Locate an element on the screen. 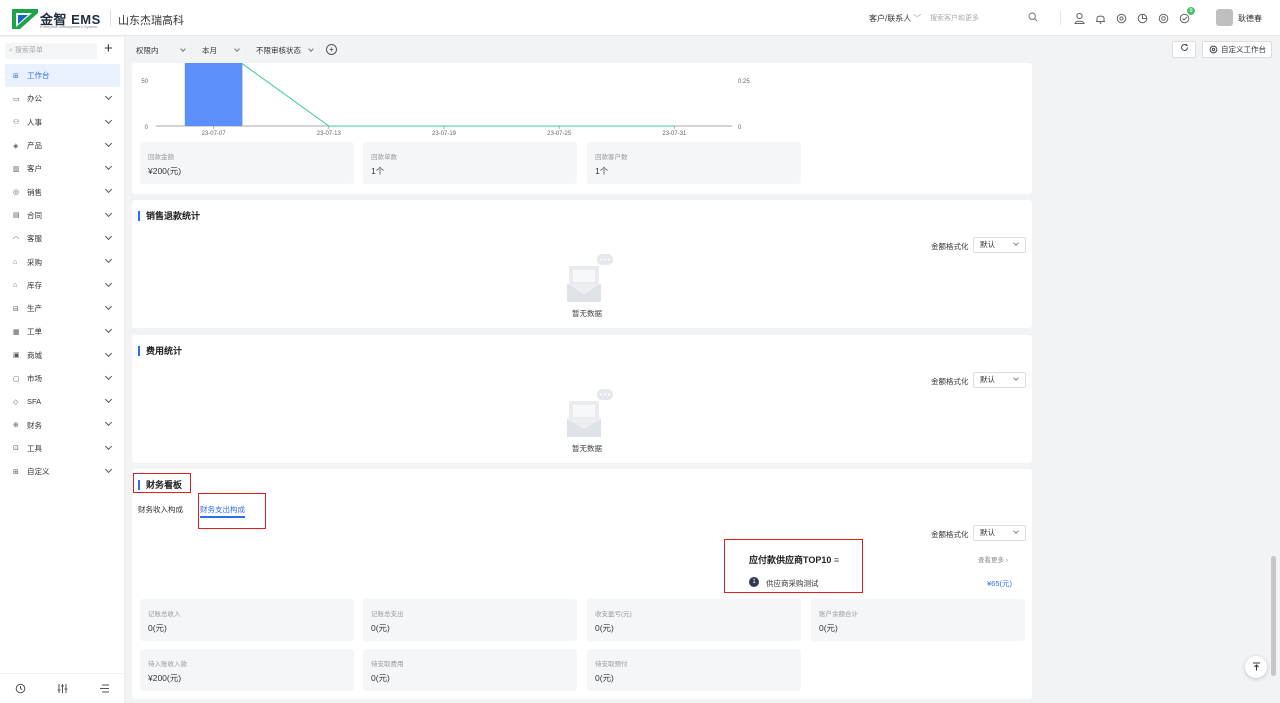 The image size is (1280, 703). audit-status-value: 不限审核状态 is located at coordinates (278, 50).